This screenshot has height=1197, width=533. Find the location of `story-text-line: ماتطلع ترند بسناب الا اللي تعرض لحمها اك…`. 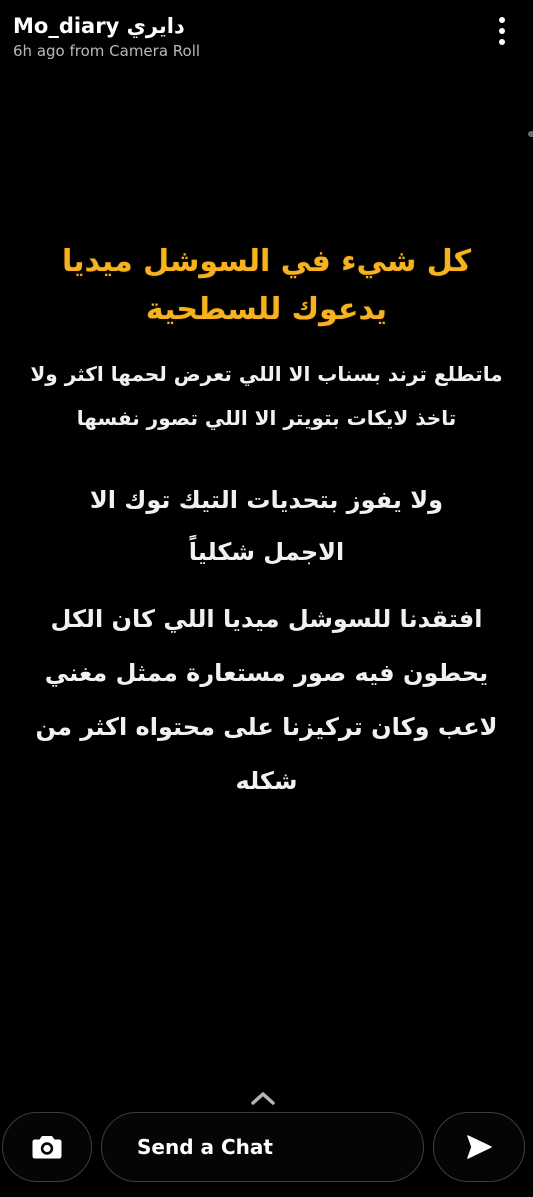

story-text-line: ماتطلع ترند بسناب الا اللي تعرض لحمها اك… is located at coordinates (266, 374).